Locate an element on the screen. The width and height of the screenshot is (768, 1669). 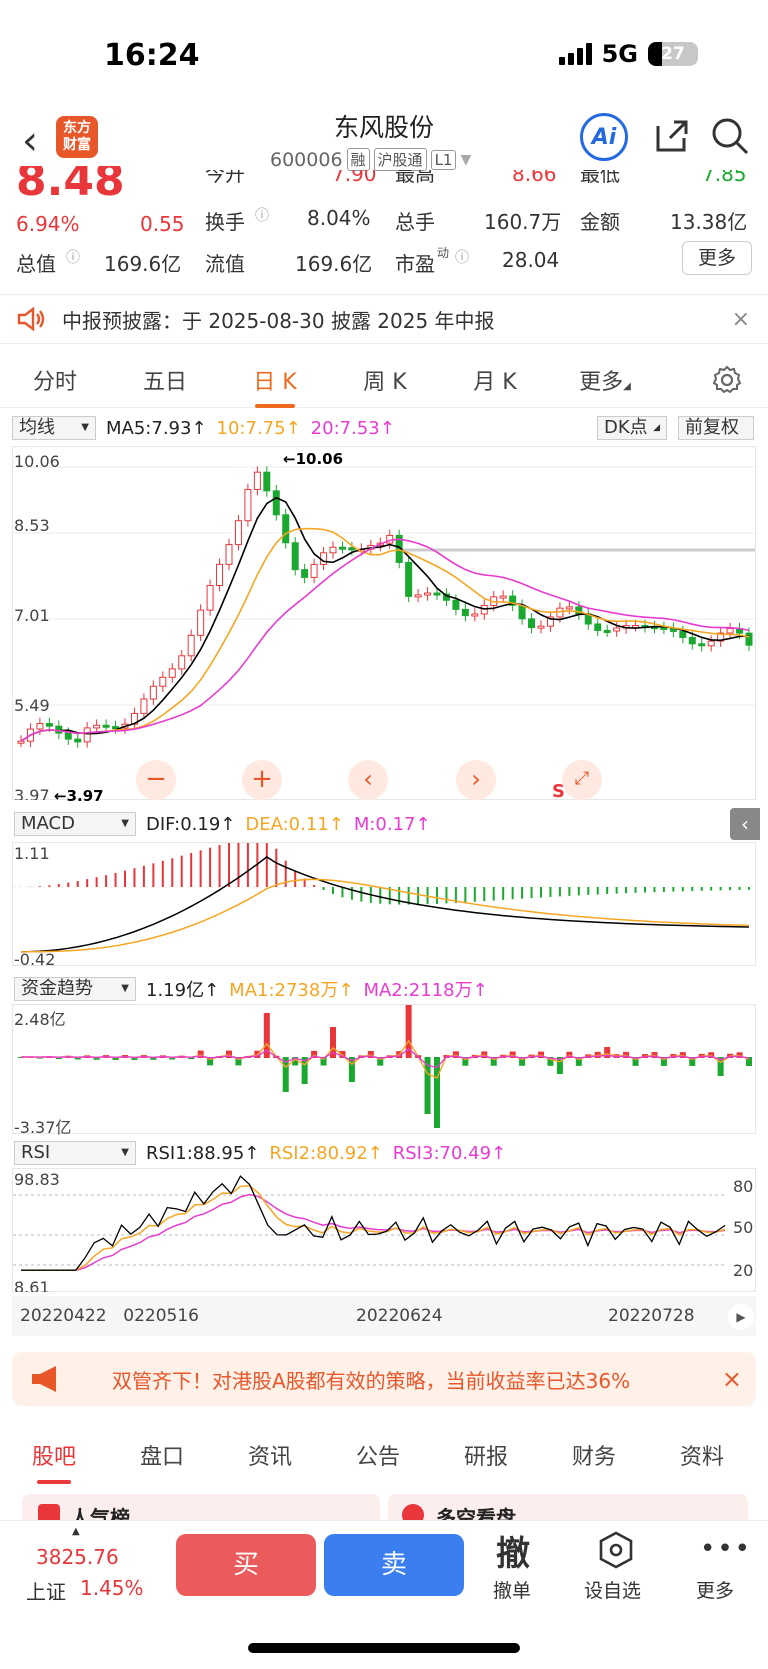
buy-button: 买 is located at coordinates (246, 1565).